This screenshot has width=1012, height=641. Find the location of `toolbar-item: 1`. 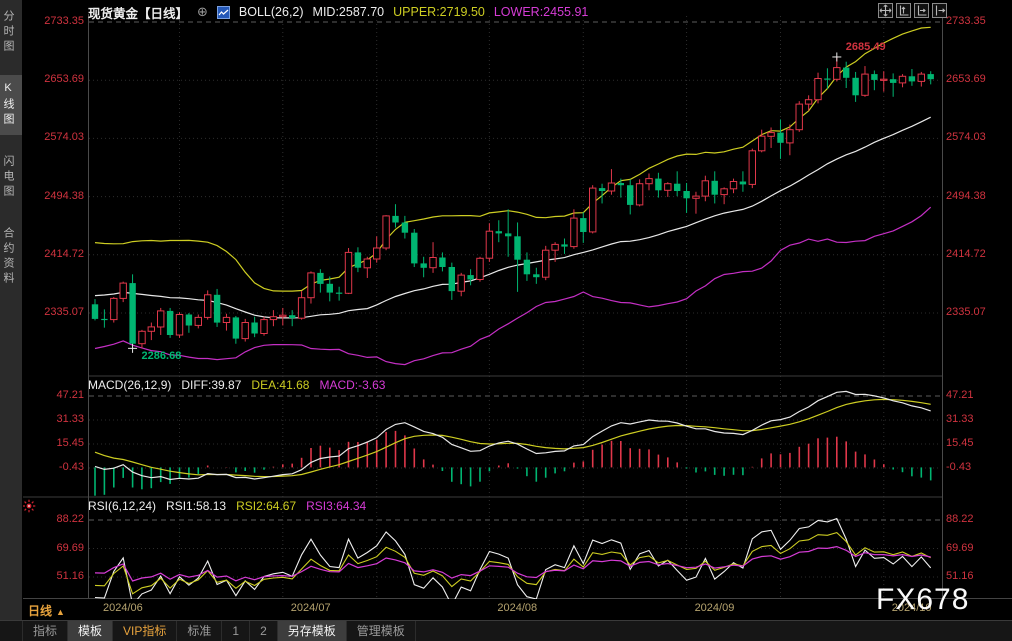

toolbar-item: 1 is located at coordinates (236, 631).